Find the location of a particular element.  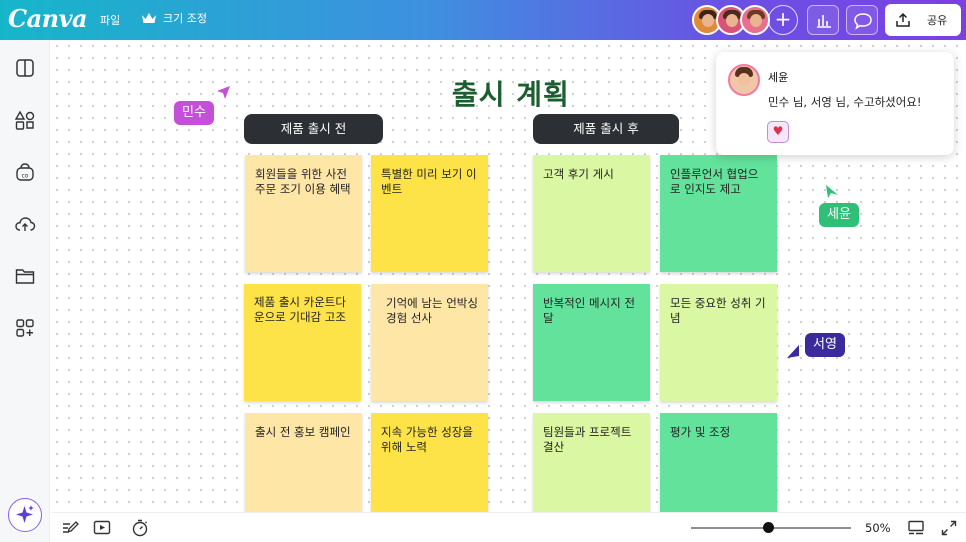

sticky-note: 인플루언서 협업으로 인지도 제고 is located at coordinates (718, 213).